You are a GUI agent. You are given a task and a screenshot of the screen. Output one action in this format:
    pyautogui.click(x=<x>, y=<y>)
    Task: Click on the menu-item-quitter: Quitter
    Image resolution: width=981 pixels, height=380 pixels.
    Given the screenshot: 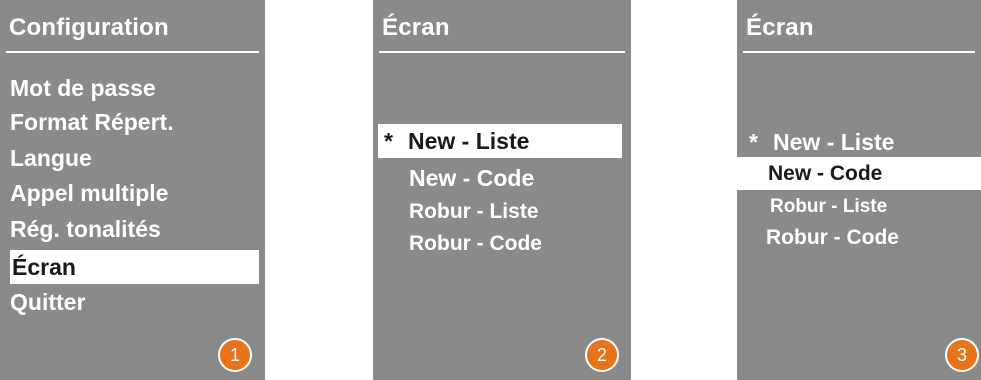 What is the action you would take?
    pyautogui.click(x=47, y=302)
    